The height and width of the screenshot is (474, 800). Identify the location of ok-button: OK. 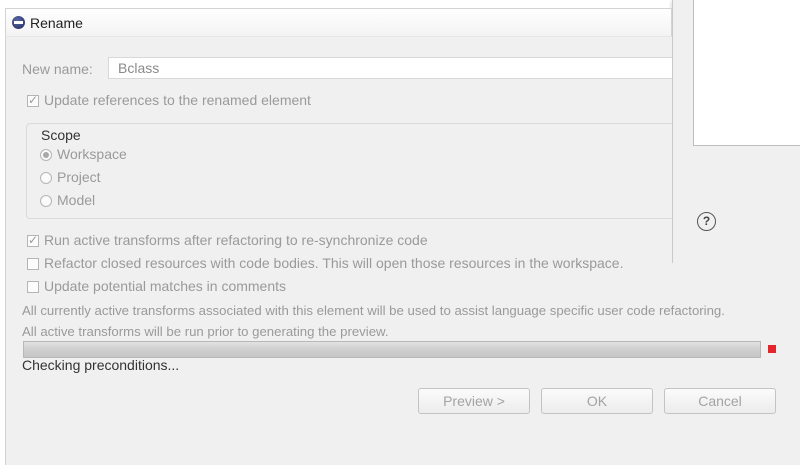
(597, 401).